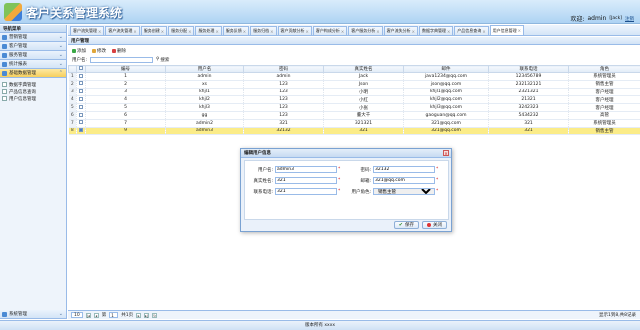  What do you see at coordinates (306, 169) in the screenshot?
I see `username-field` at bounding box center [306, 169].